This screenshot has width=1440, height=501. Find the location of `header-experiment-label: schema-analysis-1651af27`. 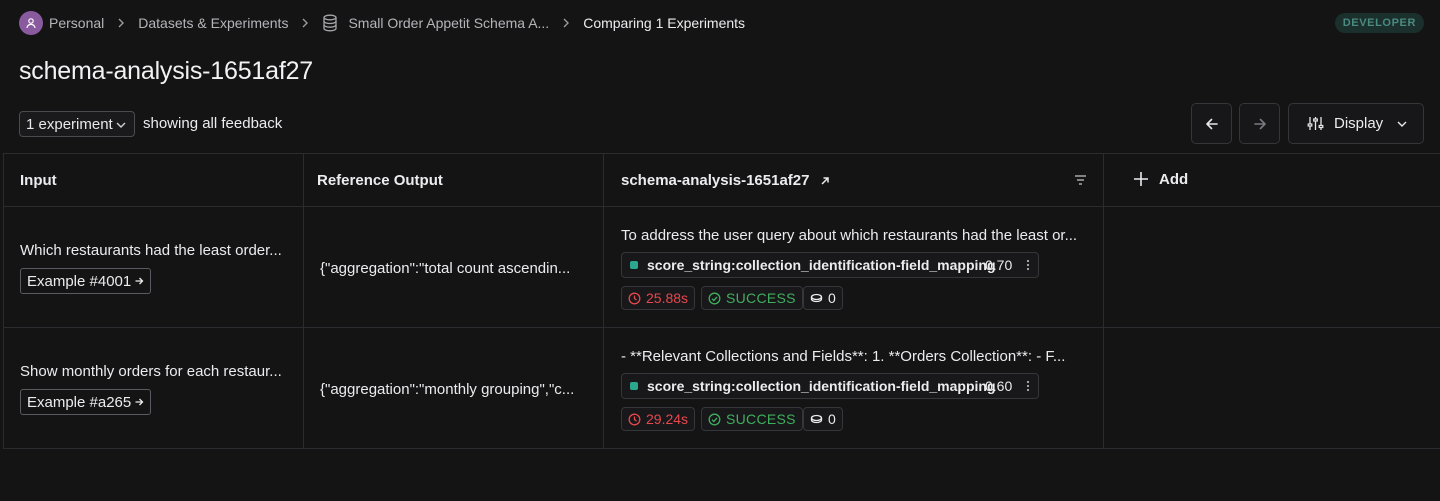

header-experiment-label: schema-analysis-1651af27 is located at coordinates (715, 180).